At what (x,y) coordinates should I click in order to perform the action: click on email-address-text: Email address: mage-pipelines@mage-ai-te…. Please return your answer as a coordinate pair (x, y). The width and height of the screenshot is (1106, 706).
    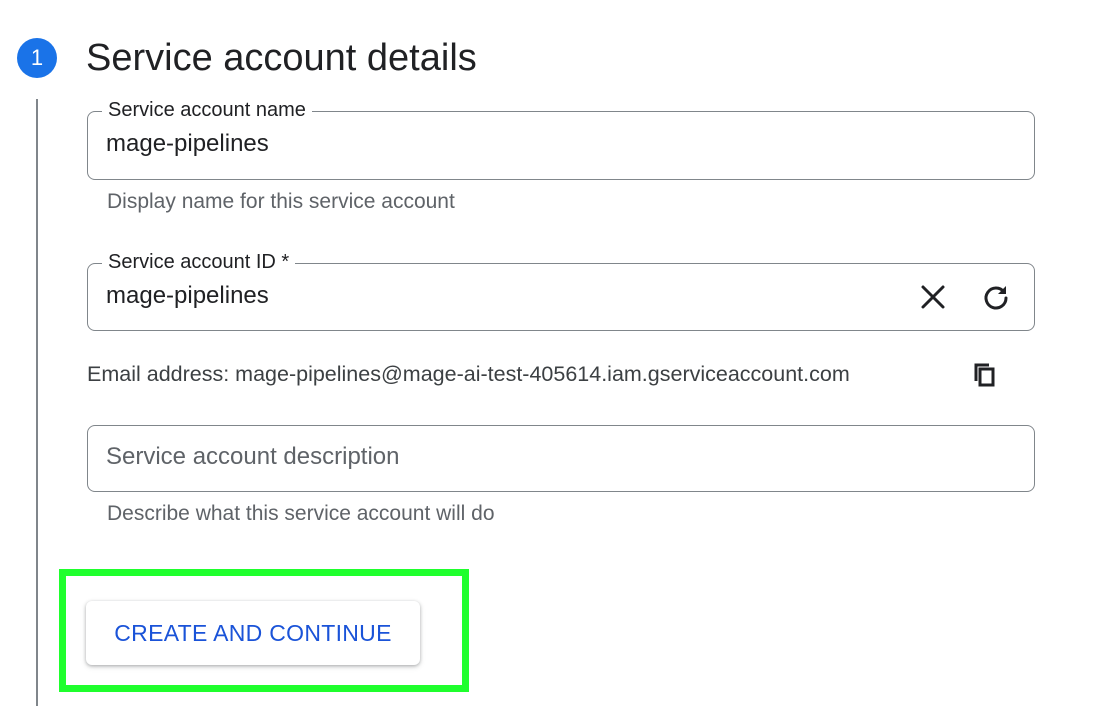
    Looking at the image, I should click on (468, 374).